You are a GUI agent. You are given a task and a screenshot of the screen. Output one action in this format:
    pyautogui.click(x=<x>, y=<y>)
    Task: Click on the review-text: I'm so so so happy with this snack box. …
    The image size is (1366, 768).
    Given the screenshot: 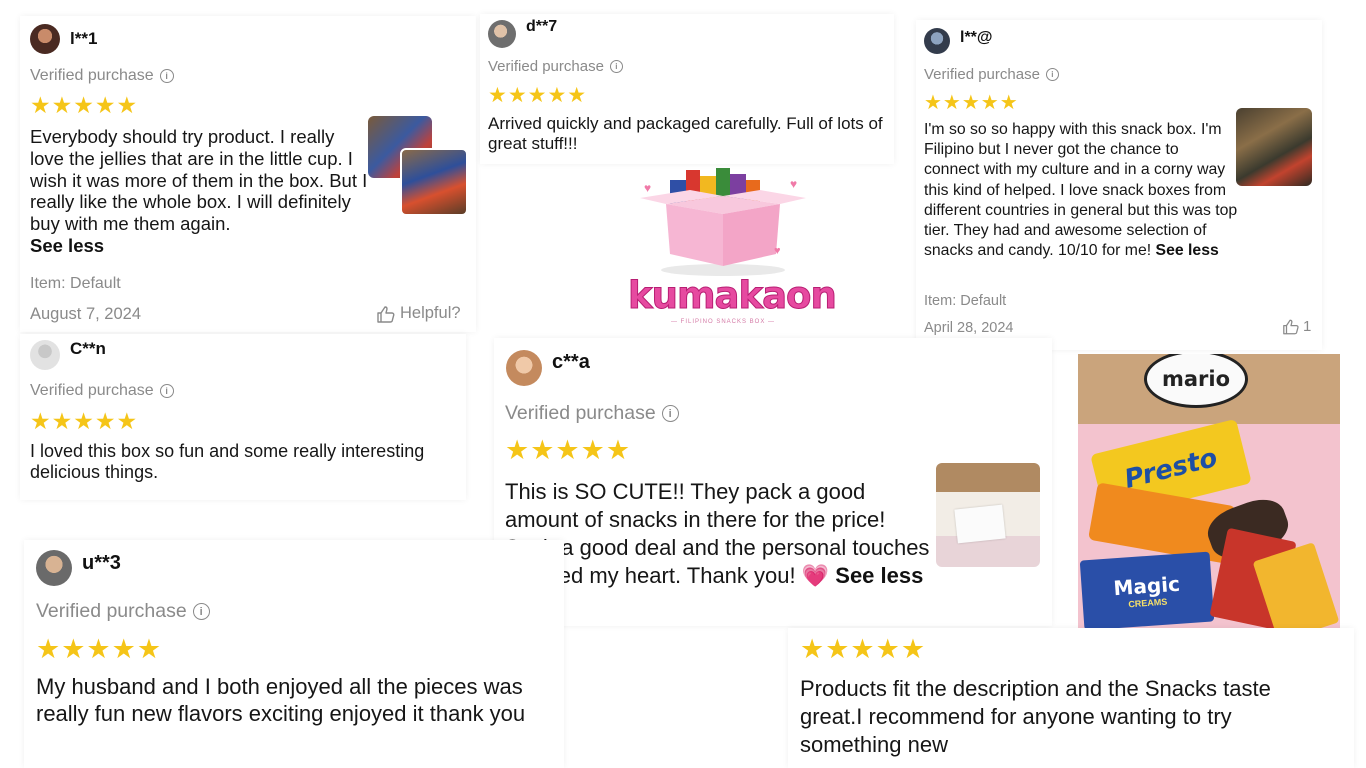 What is the action you would take?
    pyautogui.click(x=1081, y=191)
    